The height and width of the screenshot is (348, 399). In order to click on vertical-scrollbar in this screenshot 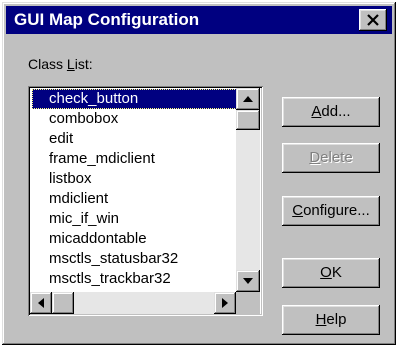, I will do `click(248, 190)`.